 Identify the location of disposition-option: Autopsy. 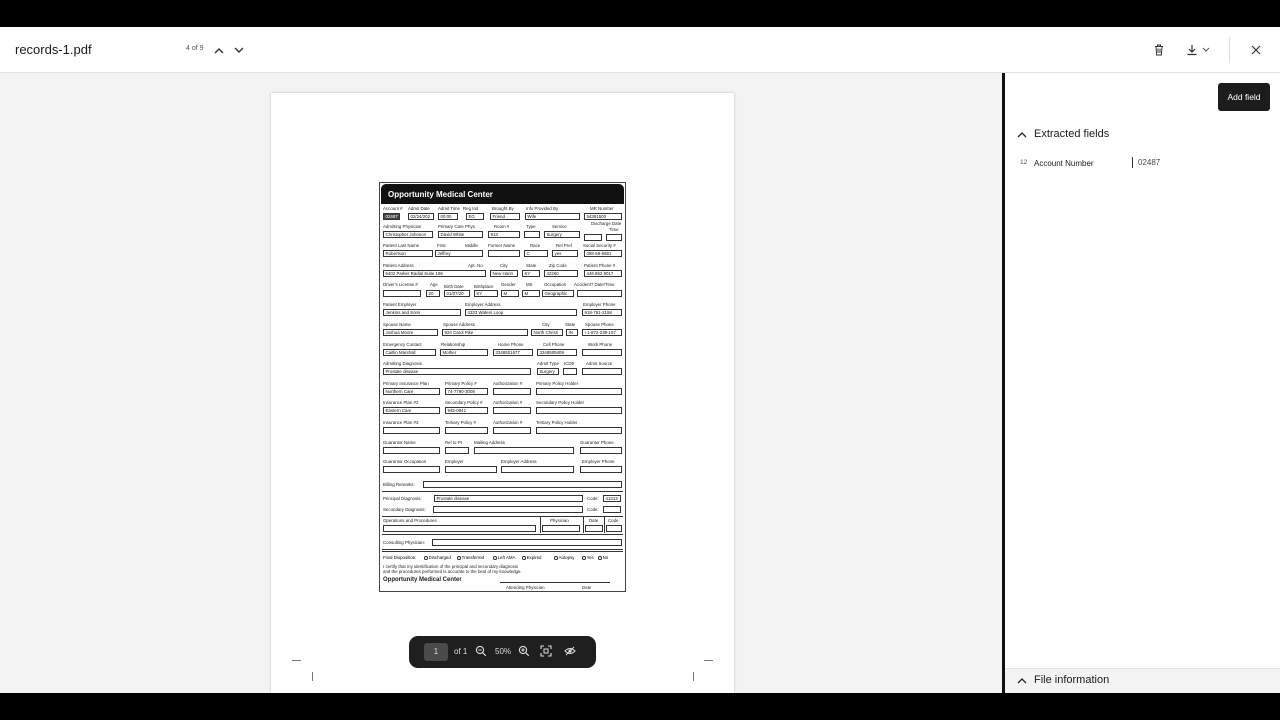
(564, 557).